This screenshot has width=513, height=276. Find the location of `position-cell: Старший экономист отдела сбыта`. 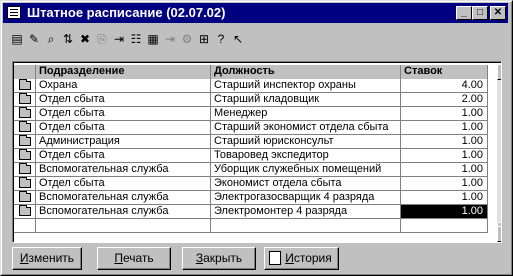

position-cell: Старший экономист отдела сбыта is located at coordinates (306, 128).